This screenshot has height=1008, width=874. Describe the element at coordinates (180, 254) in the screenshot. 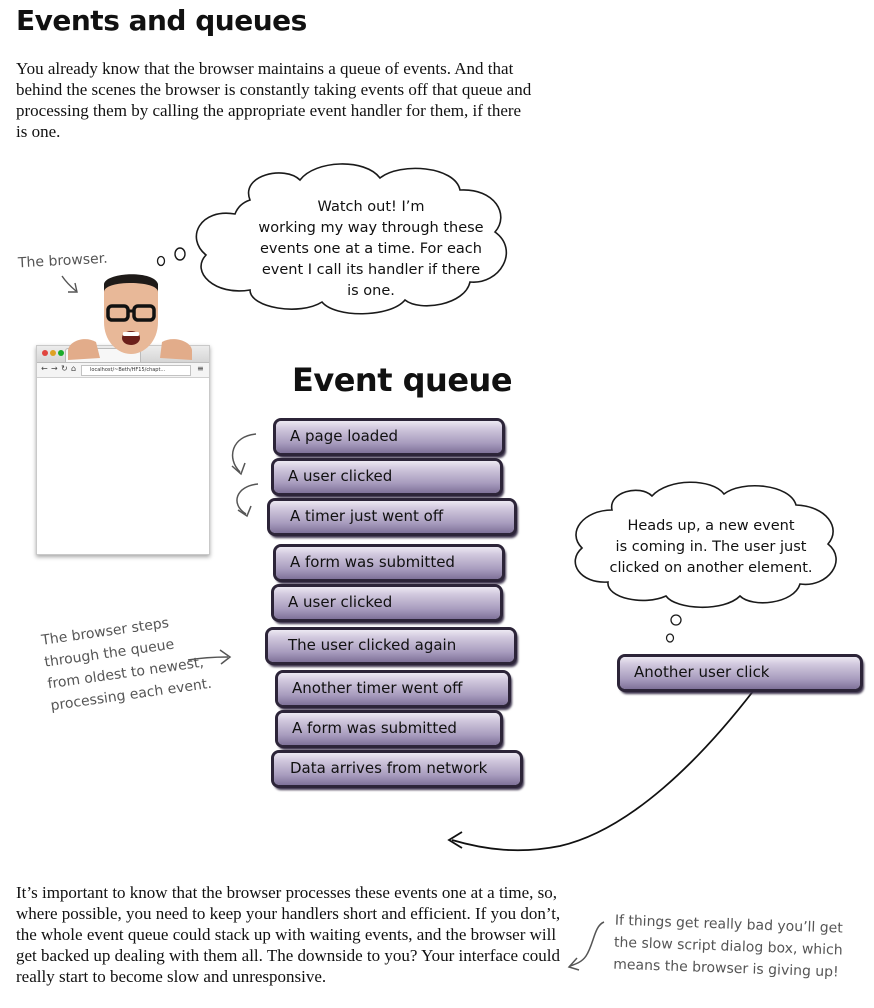

I see `thought-dot-large` at that location.